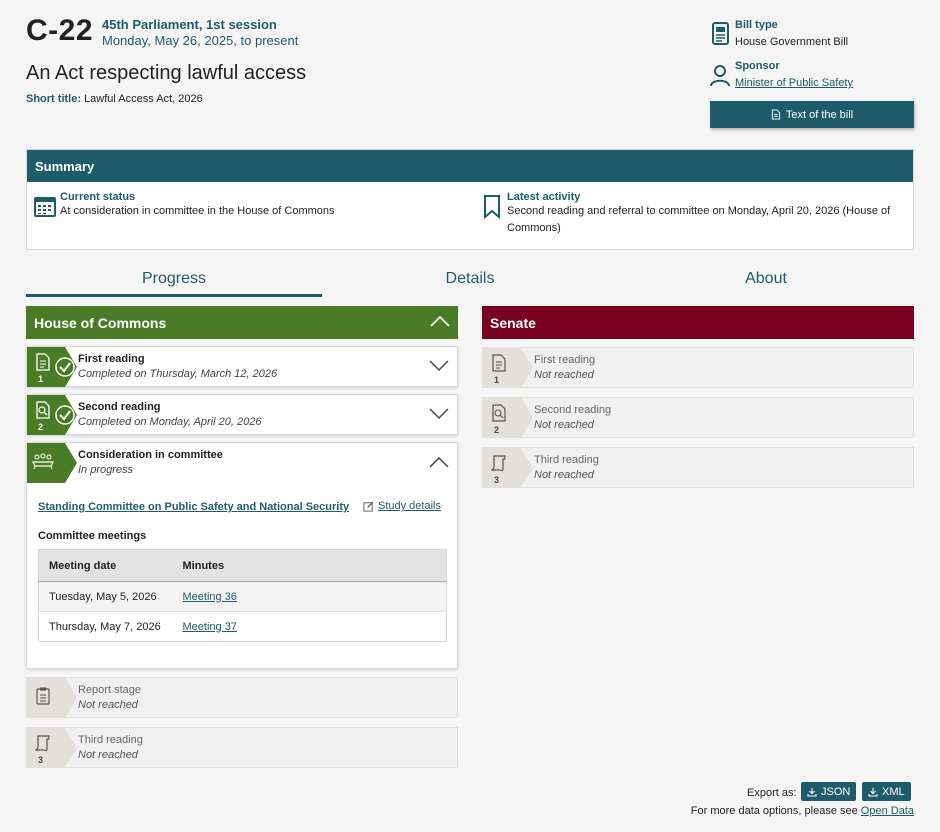 This screenshot has width=940, height=832. Describe the element at coordinates (105, 626) in the screenshot. I see `meeting-date: Thursday, May 7, 2026` at that location.